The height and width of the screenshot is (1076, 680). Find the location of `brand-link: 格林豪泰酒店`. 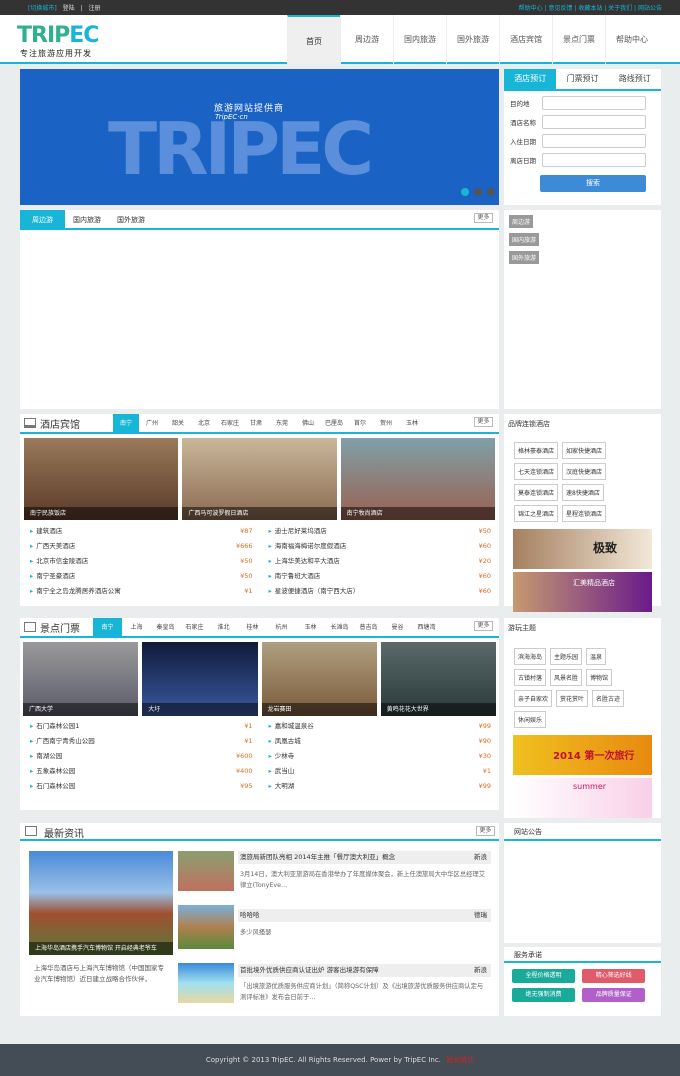

brand-link: 格林豪泰酒店 is located at coordinates (536, 450).